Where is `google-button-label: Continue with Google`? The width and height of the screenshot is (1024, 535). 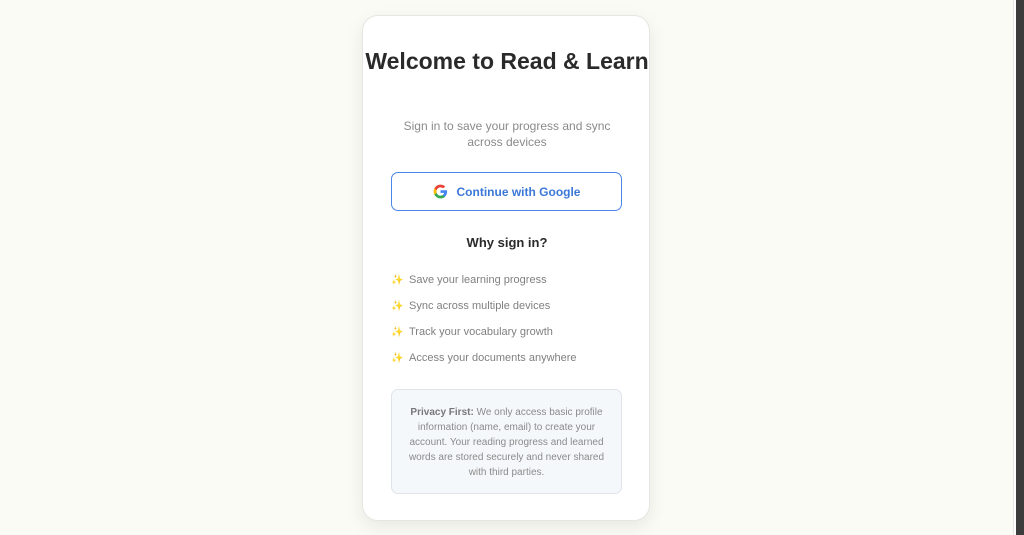 google-button-label: Continue with Google is located at coordinates (518, 191).